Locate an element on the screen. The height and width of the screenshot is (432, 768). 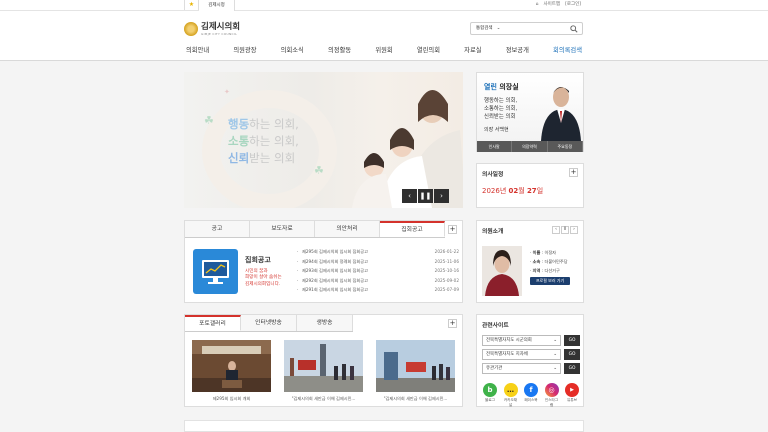
tab-session-notice: 집회공고 is located at coordinates (412, 229).